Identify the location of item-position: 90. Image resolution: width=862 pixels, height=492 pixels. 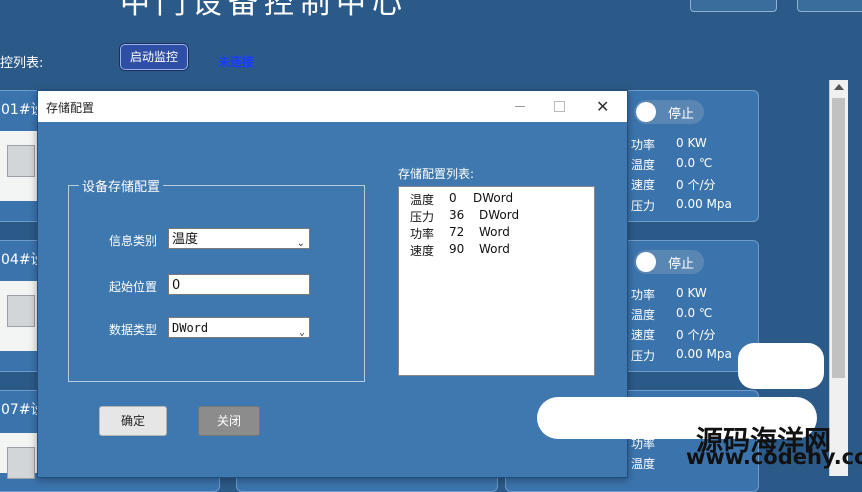
(457, 249).